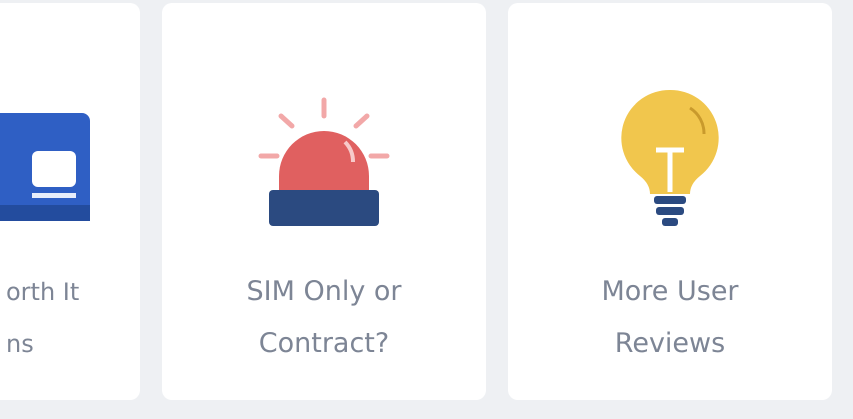 Image resolution: width=853 pixels, height=419 pixels. I want to click on lightbulb-icon, so click(670, 158).